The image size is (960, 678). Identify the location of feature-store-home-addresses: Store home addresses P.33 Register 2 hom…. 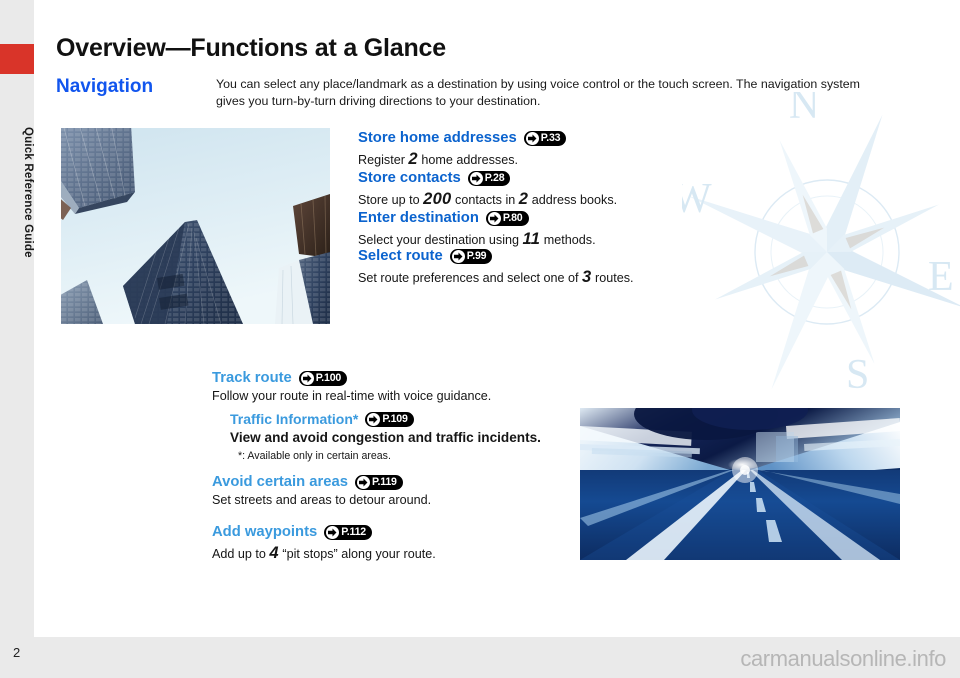
(462, 150).